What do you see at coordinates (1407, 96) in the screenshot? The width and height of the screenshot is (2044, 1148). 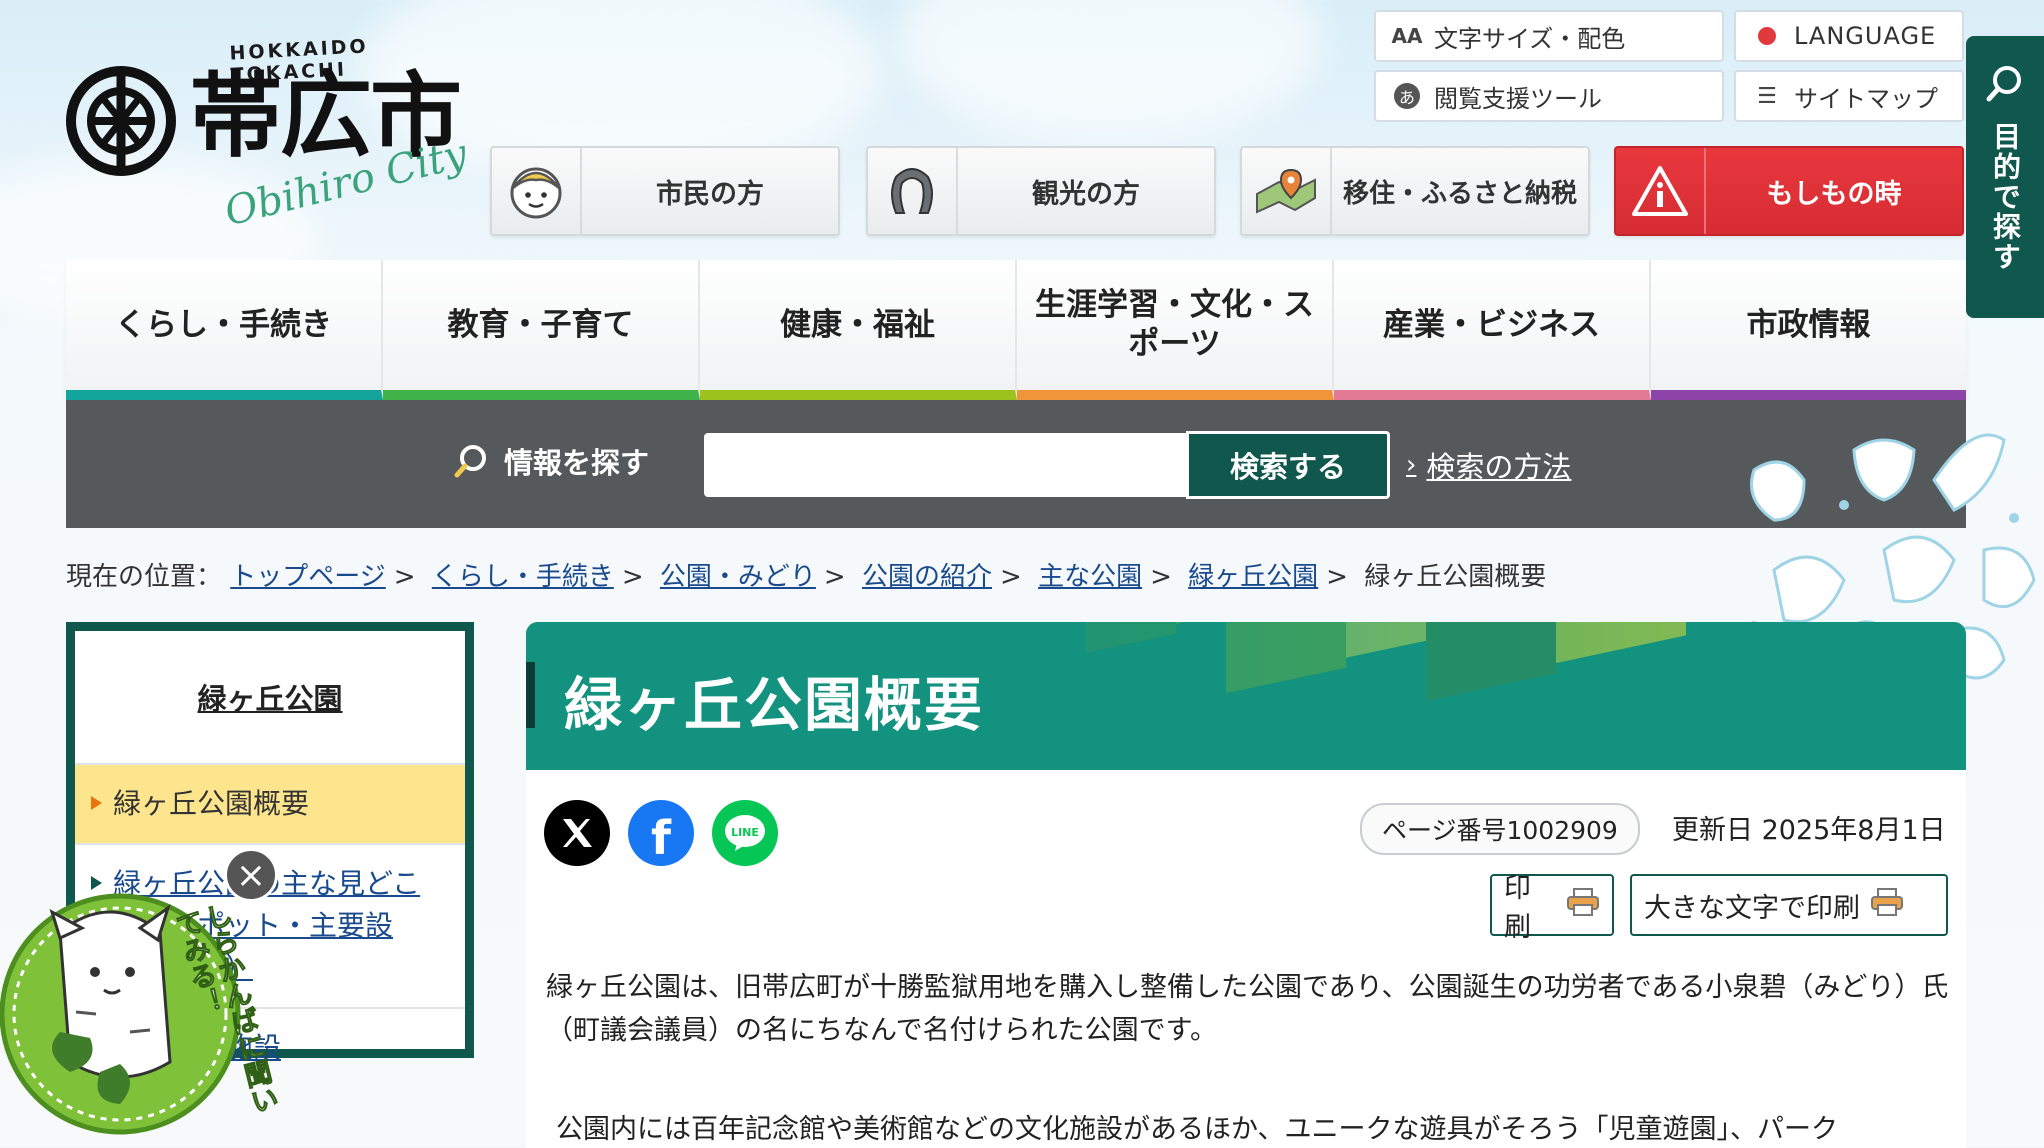 I see `reading-support-icon: あ` at bounding box center [1407, 96].